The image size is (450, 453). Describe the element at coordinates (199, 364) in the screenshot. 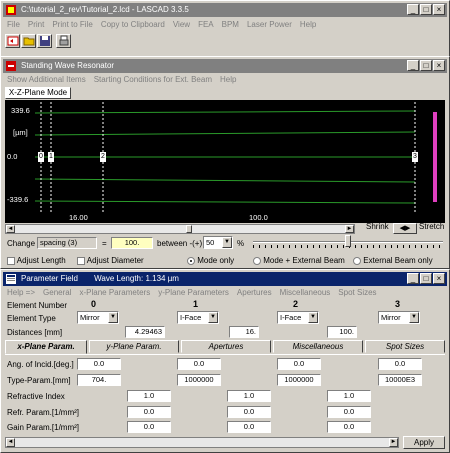

I see `angle-field-1: 0.0` at that location.